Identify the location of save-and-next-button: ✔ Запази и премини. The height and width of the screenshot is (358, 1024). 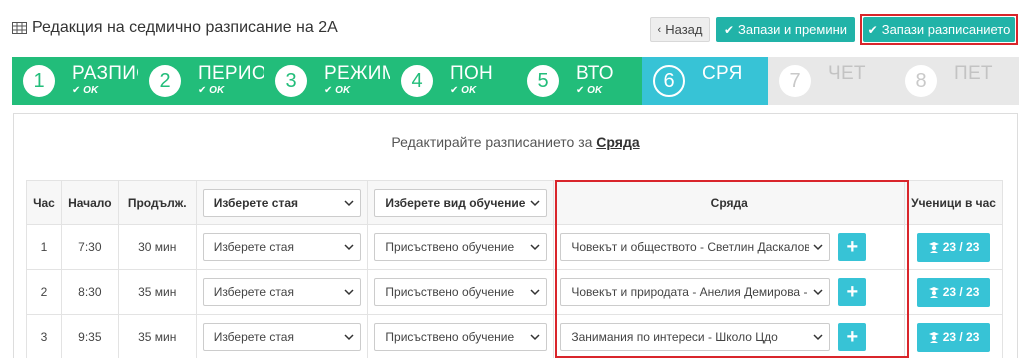
(785, 29).